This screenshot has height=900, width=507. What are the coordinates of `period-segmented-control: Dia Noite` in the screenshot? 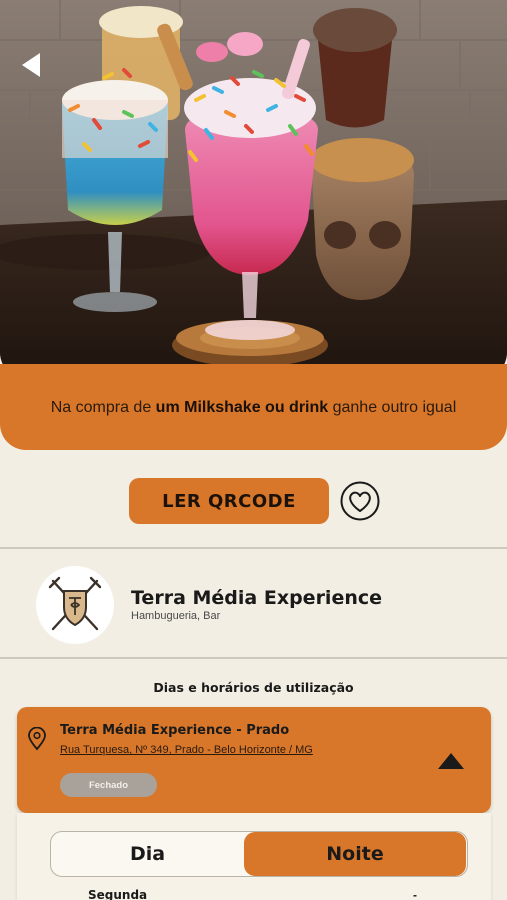 It's located at (259, 854).